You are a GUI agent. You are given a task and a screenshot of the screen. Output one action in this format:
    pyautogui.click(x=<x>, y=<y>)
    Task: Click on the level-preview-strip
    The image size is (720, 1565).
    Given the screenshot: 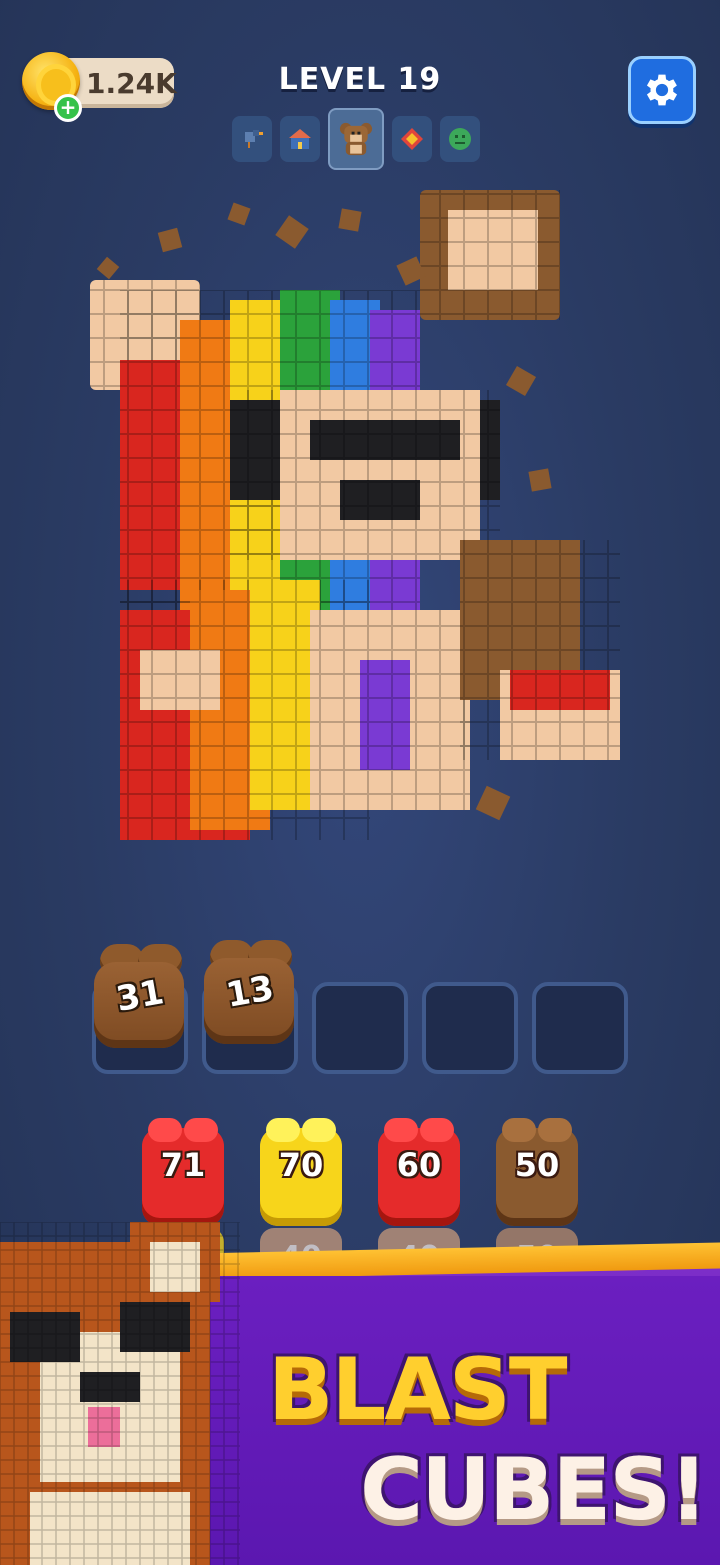 What is the action you would take?
    pyautogui.click(x=356, y=139)
    